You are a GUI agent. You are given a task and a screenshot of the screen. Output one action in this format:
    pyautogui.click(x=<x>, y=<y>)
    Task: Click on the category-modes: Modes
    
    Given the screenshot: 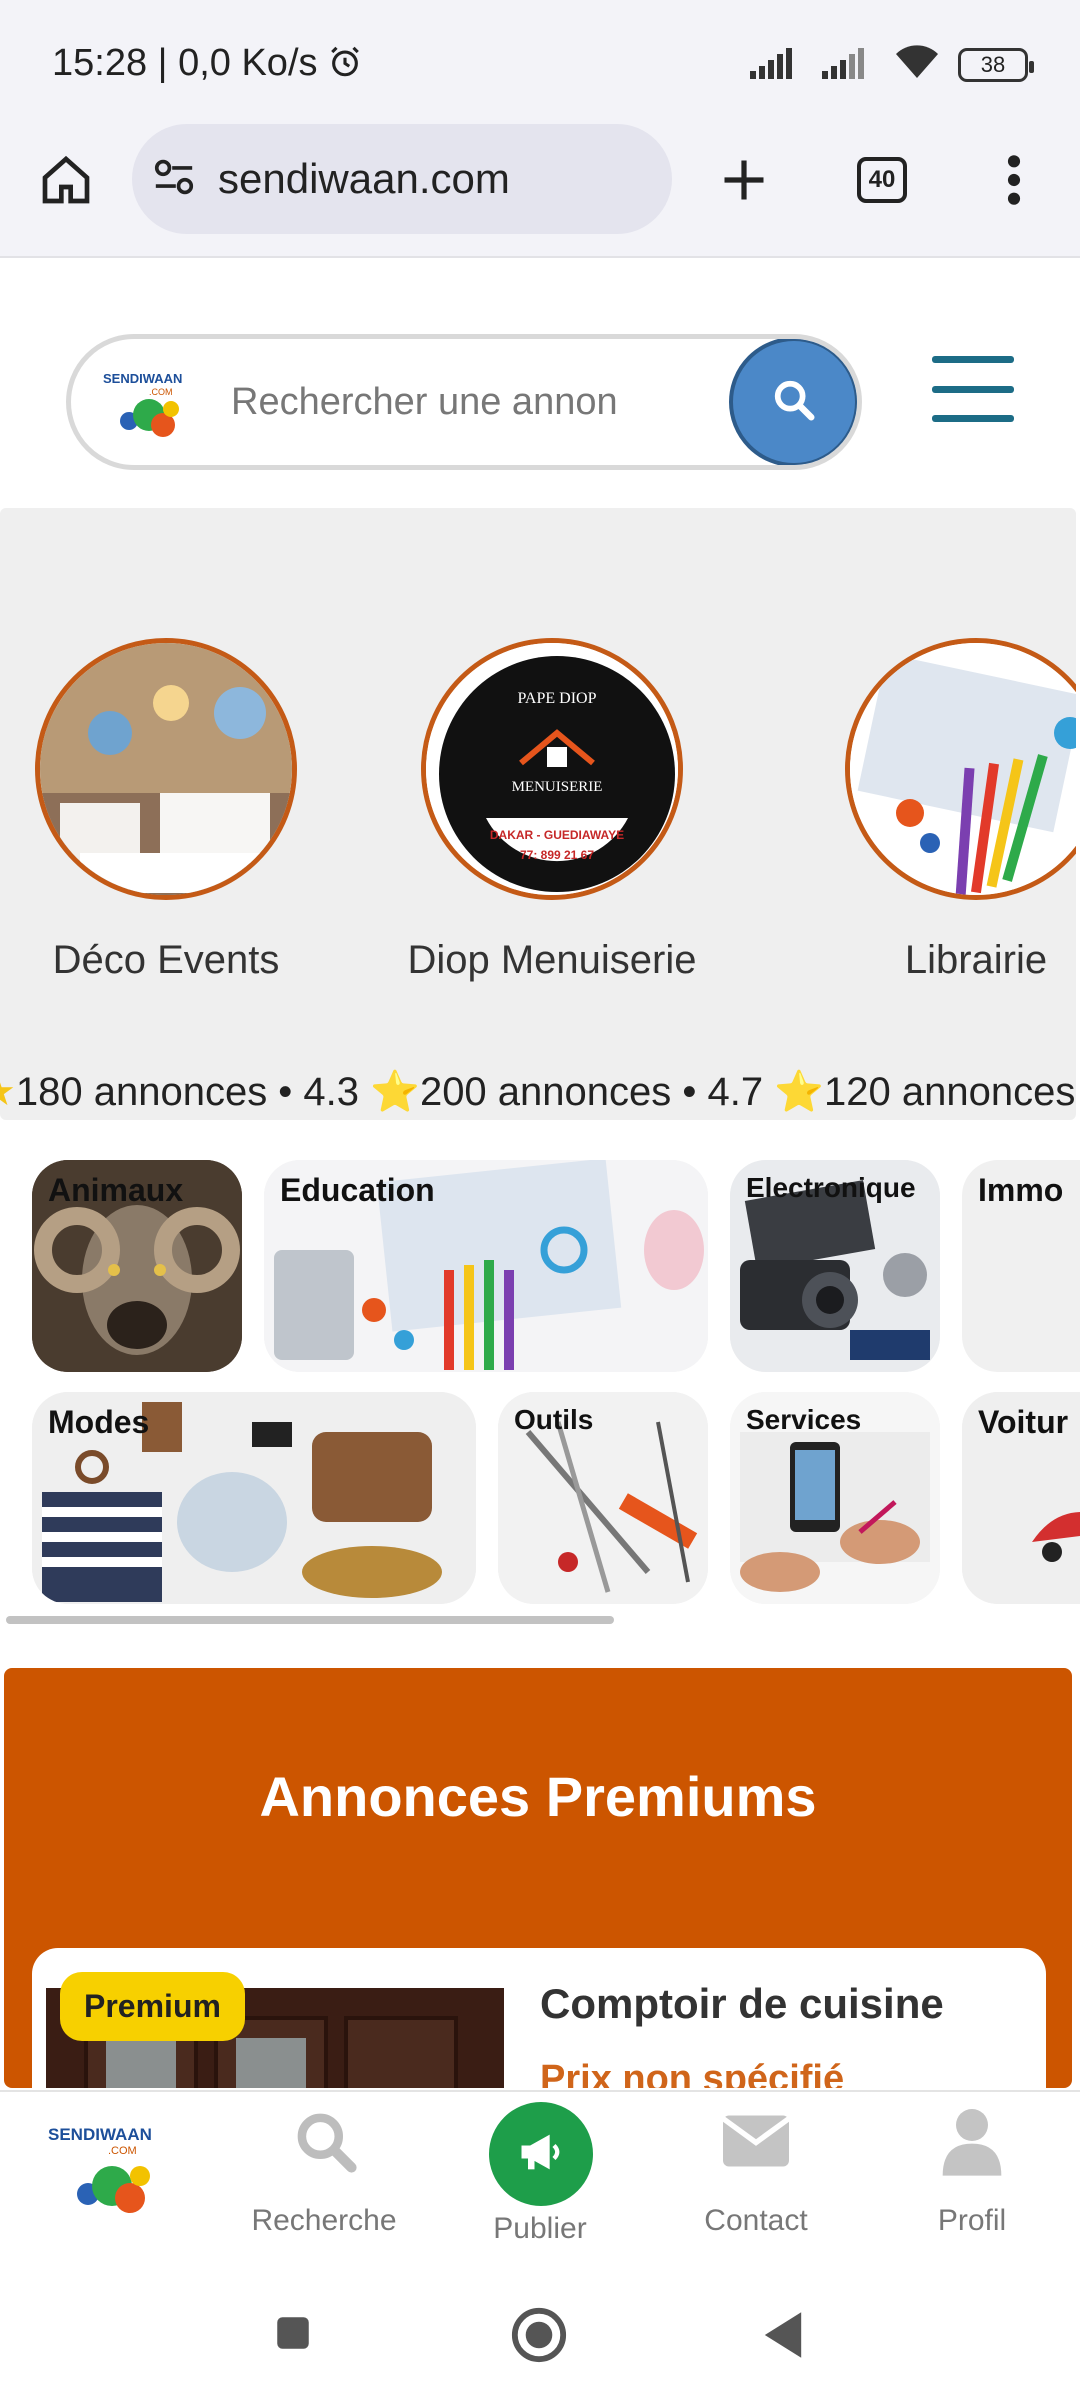 What is the action you would take?
    pyautogui.click(x=254, y=1498)
    